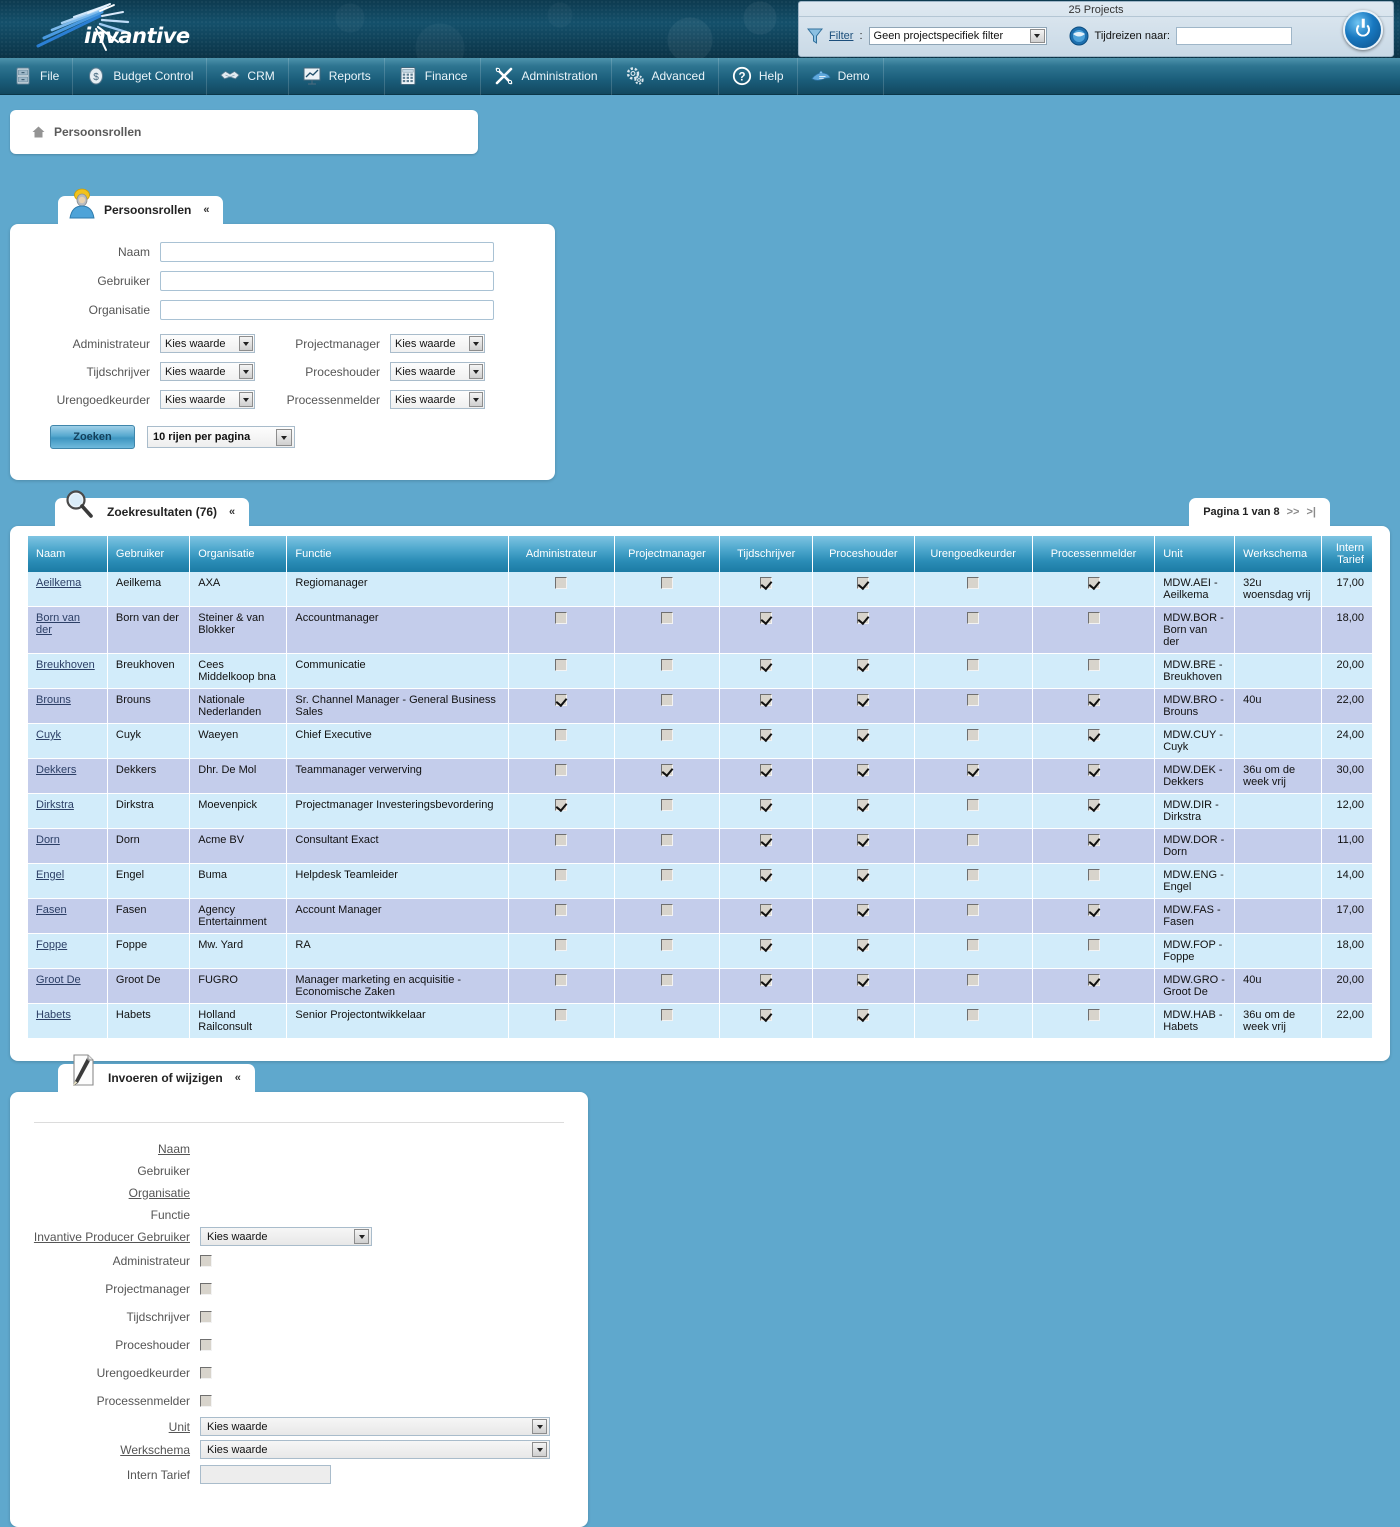 The height and width of the screenshot is (1527, 1400). What do you see at coordinates (1363, 30) in the screenshot?
I see `logout-power-button` at bounding box center [1363, 30].